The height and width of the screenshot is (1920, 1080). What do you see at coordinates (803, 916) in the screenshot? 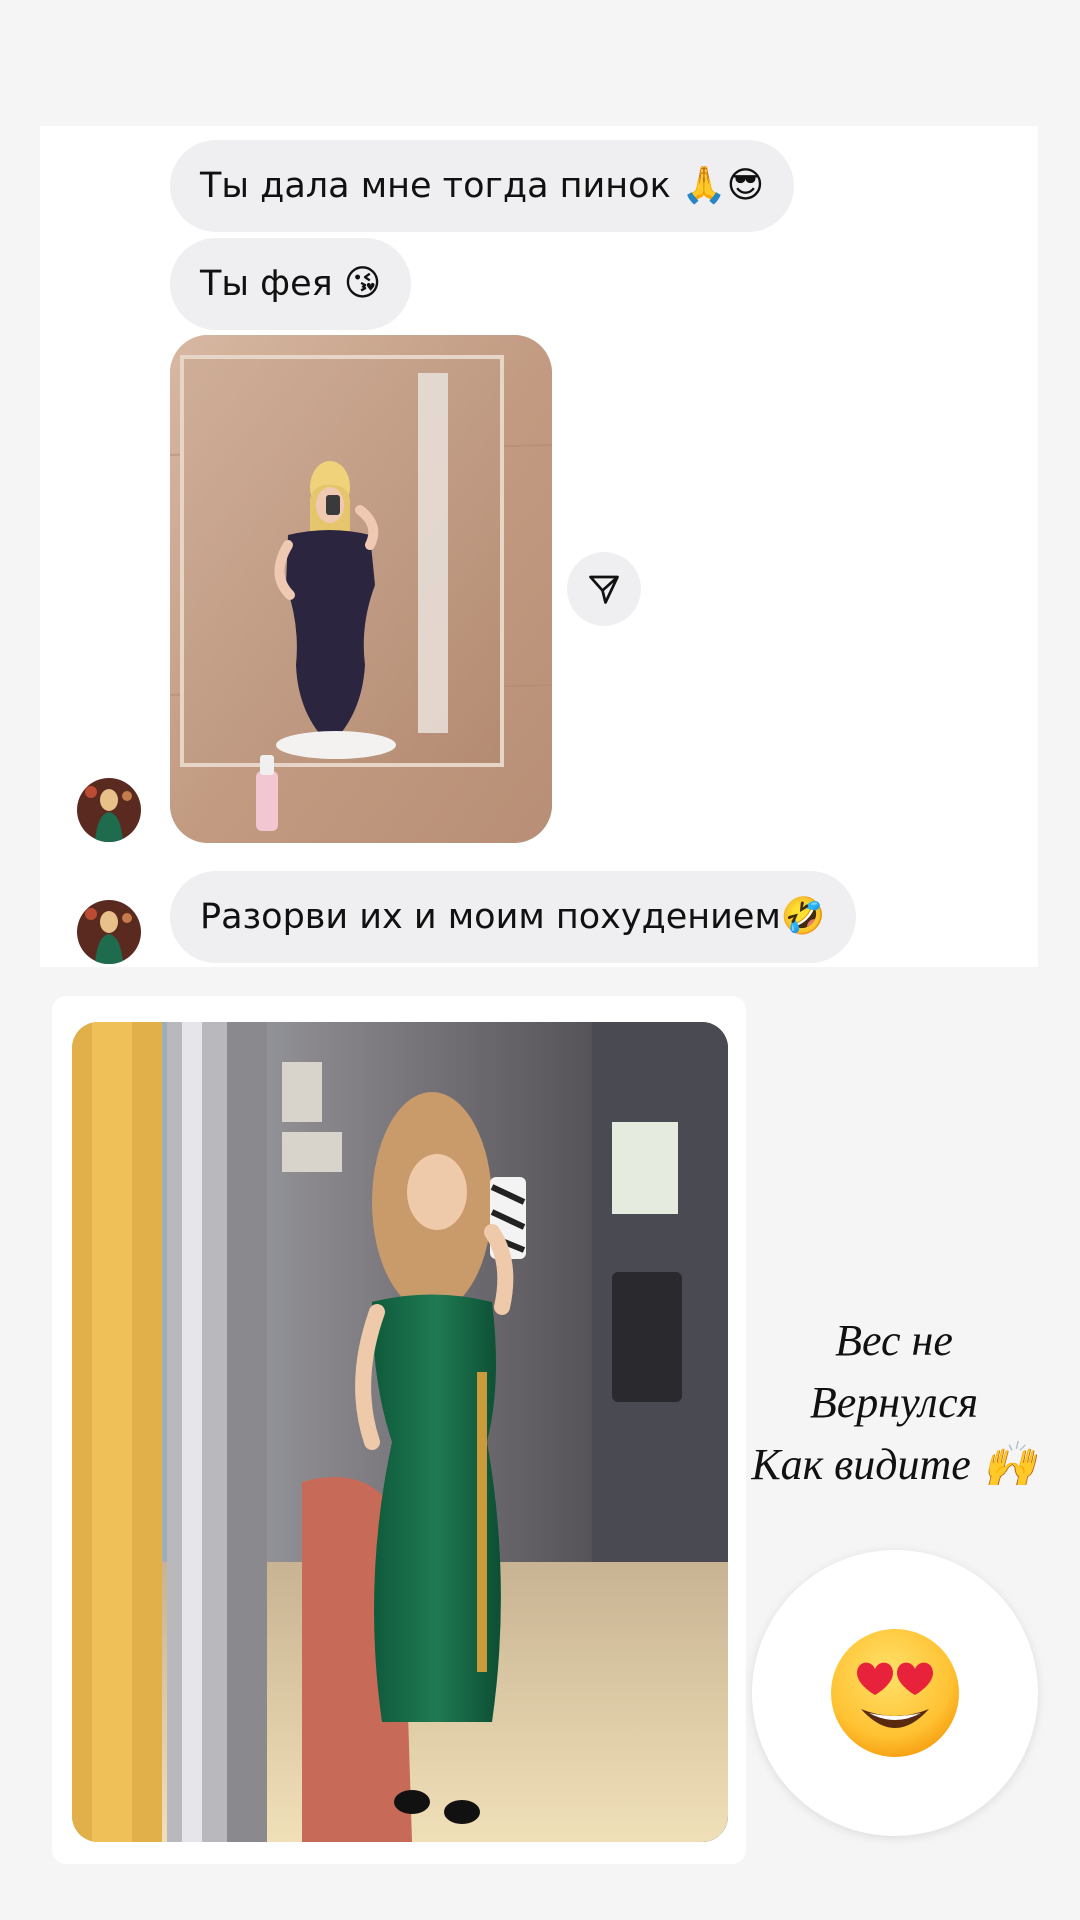
I see `rofl-emoji-icon: 🤣` at bounding box center [803, 916].